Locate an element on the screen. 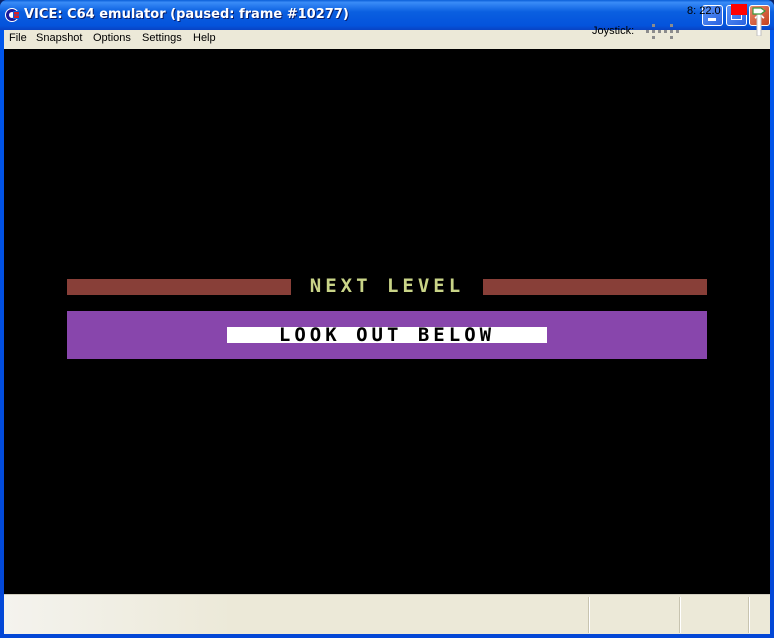 The width and height of the screenshot is (774, 638). status-bar is located at coordinates (387, 614).